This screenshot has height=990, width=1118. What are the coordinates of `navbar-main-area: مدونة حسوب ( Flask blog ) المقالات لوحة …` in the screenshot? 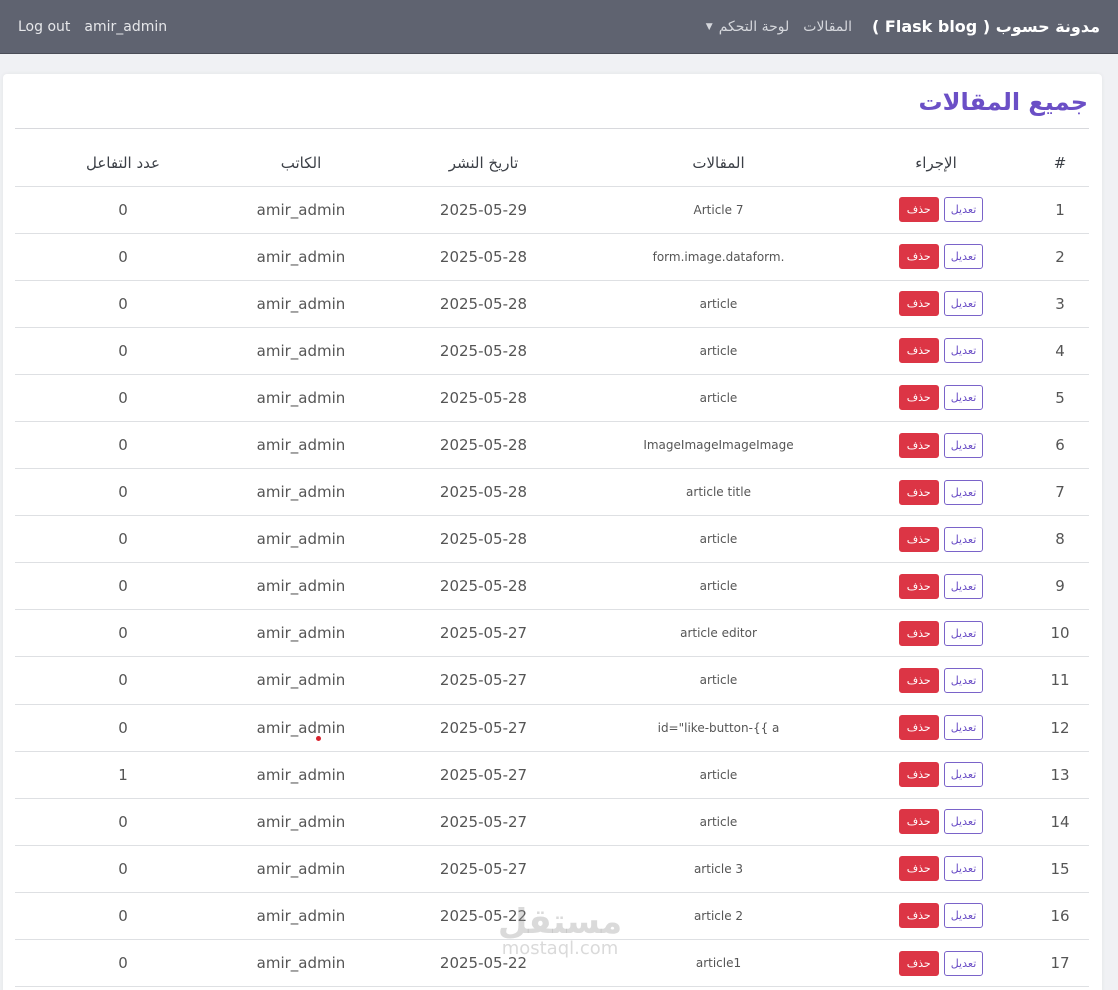 It's located at (903, 26).